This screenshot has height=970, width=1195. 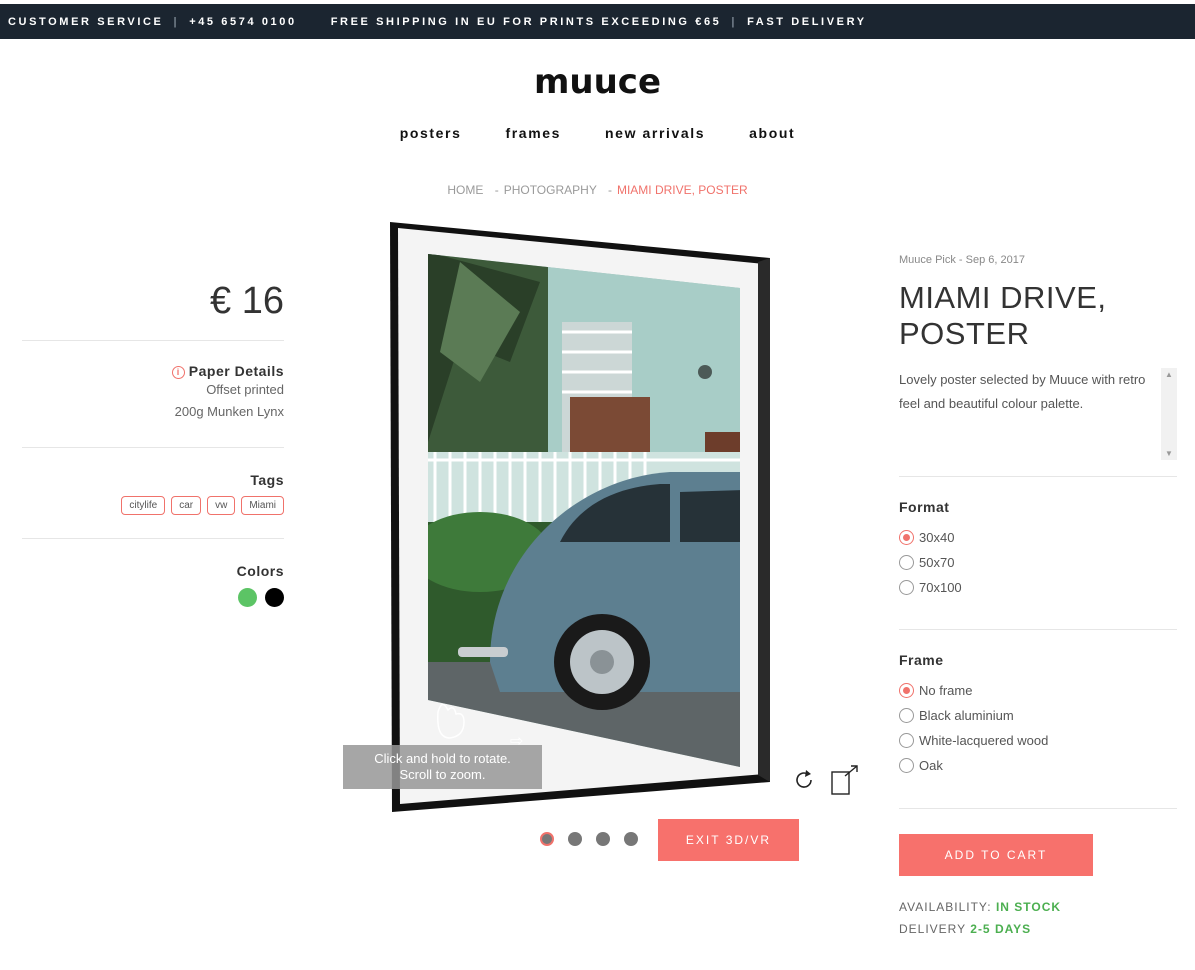 I want to click on color-swatch-black, so click(x=274, y=597).